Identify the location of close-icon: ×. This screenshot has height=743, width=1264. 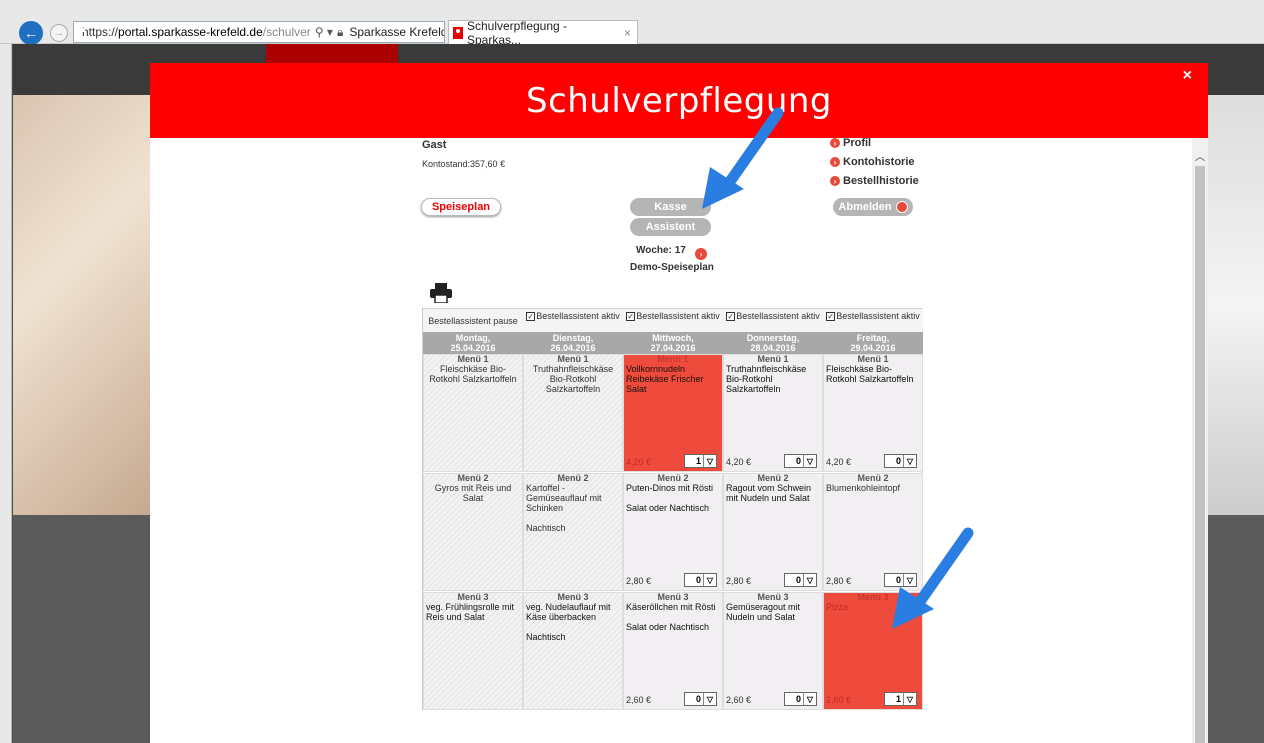
(1187, 76).